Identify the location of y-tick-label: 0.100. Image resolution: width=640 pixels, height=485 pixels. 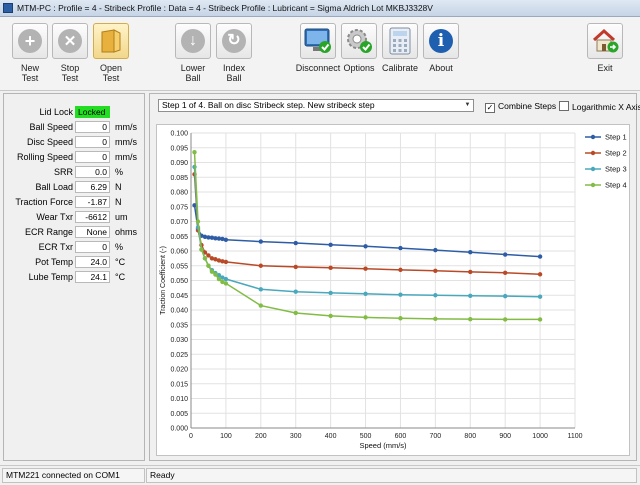
(179, 134).